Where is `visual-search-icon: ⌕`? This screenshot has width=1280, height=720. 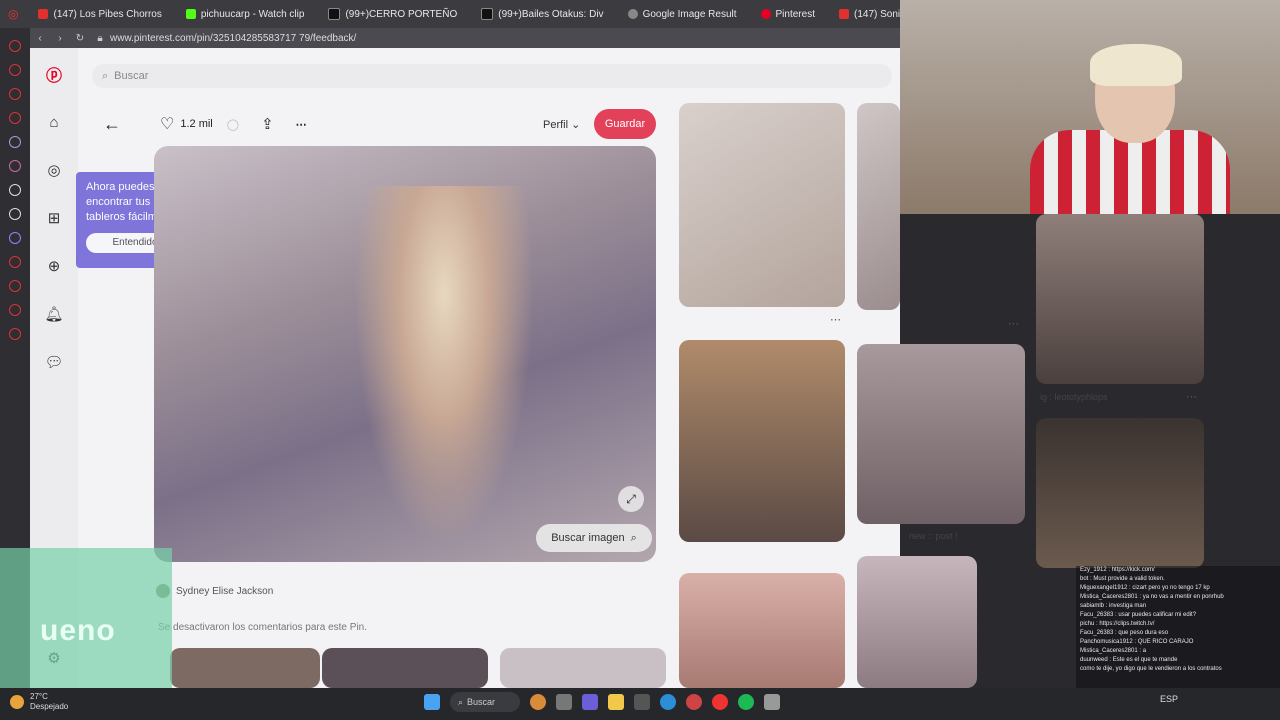
visual-search-icon: ⌕ is located at coordinates (633, 537).